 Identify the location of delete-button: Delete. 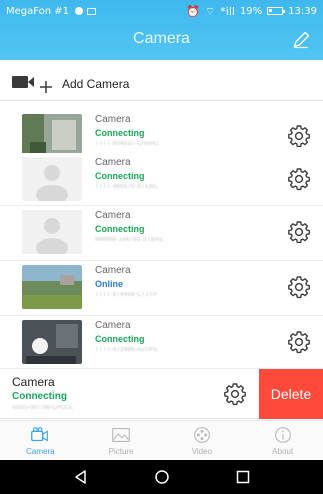
(291, 394).